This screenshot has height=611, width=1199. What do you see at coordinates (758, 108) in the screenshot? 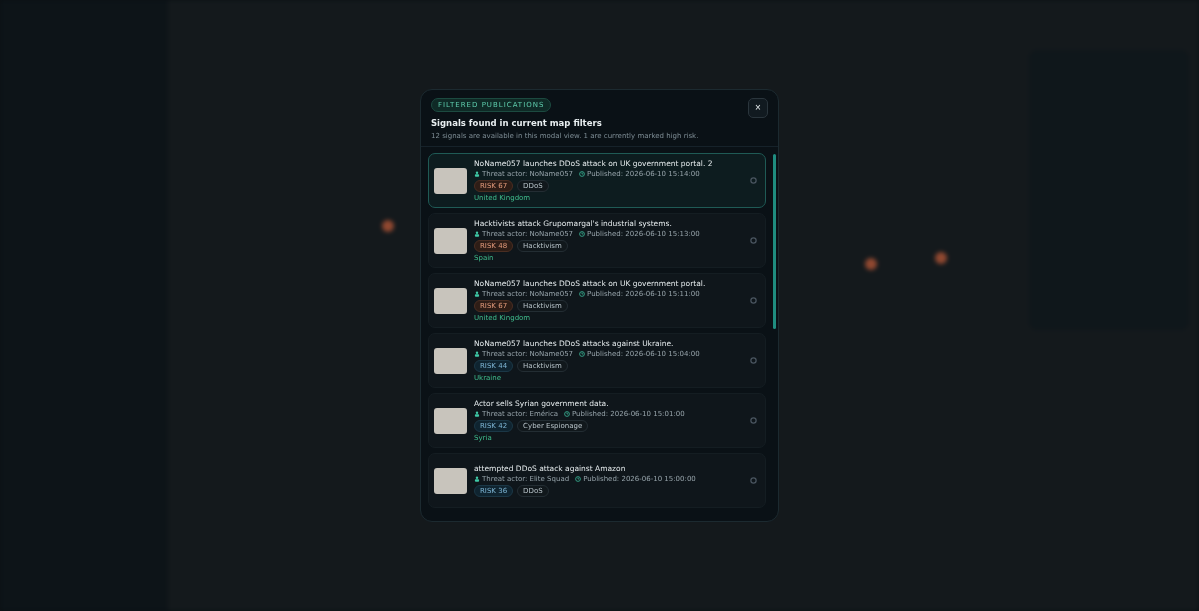
I see `close-button: ×` at bounding box center [758, 108].